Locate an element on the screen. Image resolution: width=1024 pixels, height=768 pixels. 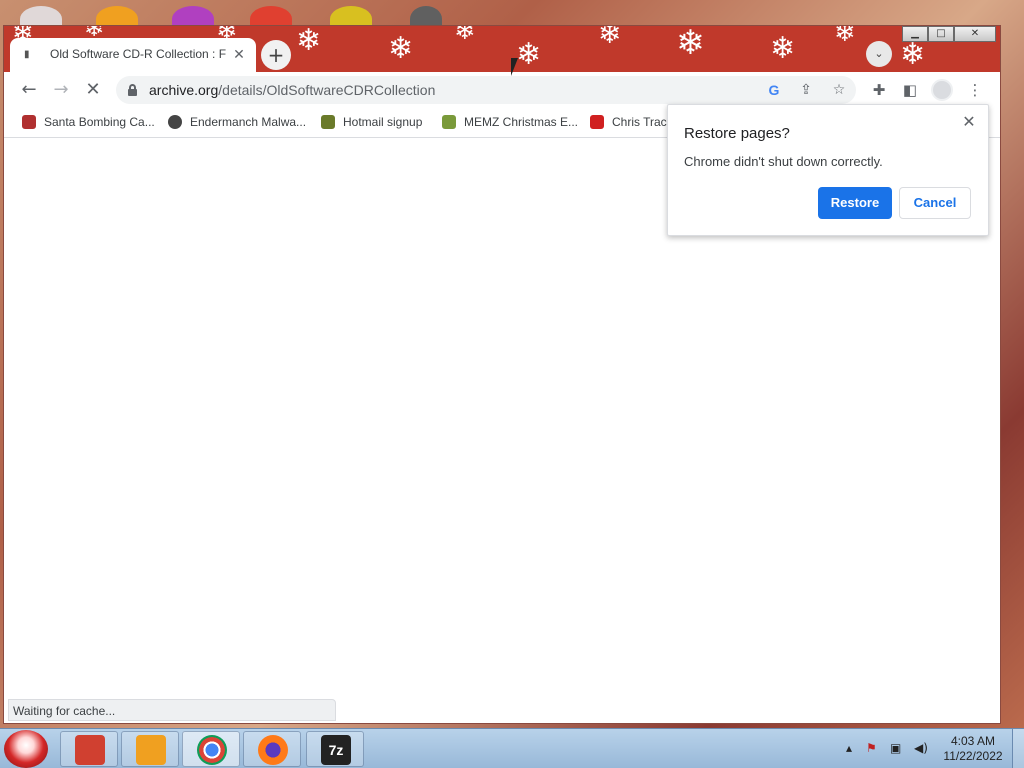
sled-icon is located at coordinates (449, 122).